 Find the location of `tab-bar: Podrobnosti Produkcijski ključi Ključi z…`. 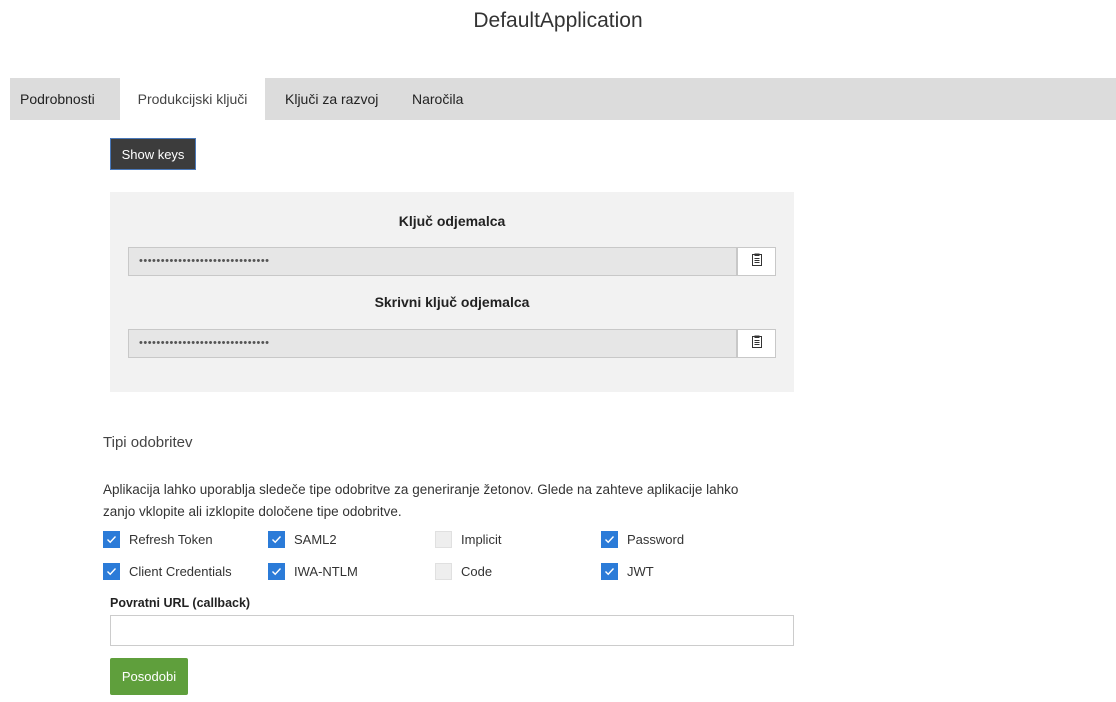

tab-bar: Podrobnosti Produkcijski ključi Ključi z… is located at coordinates (563, 99).